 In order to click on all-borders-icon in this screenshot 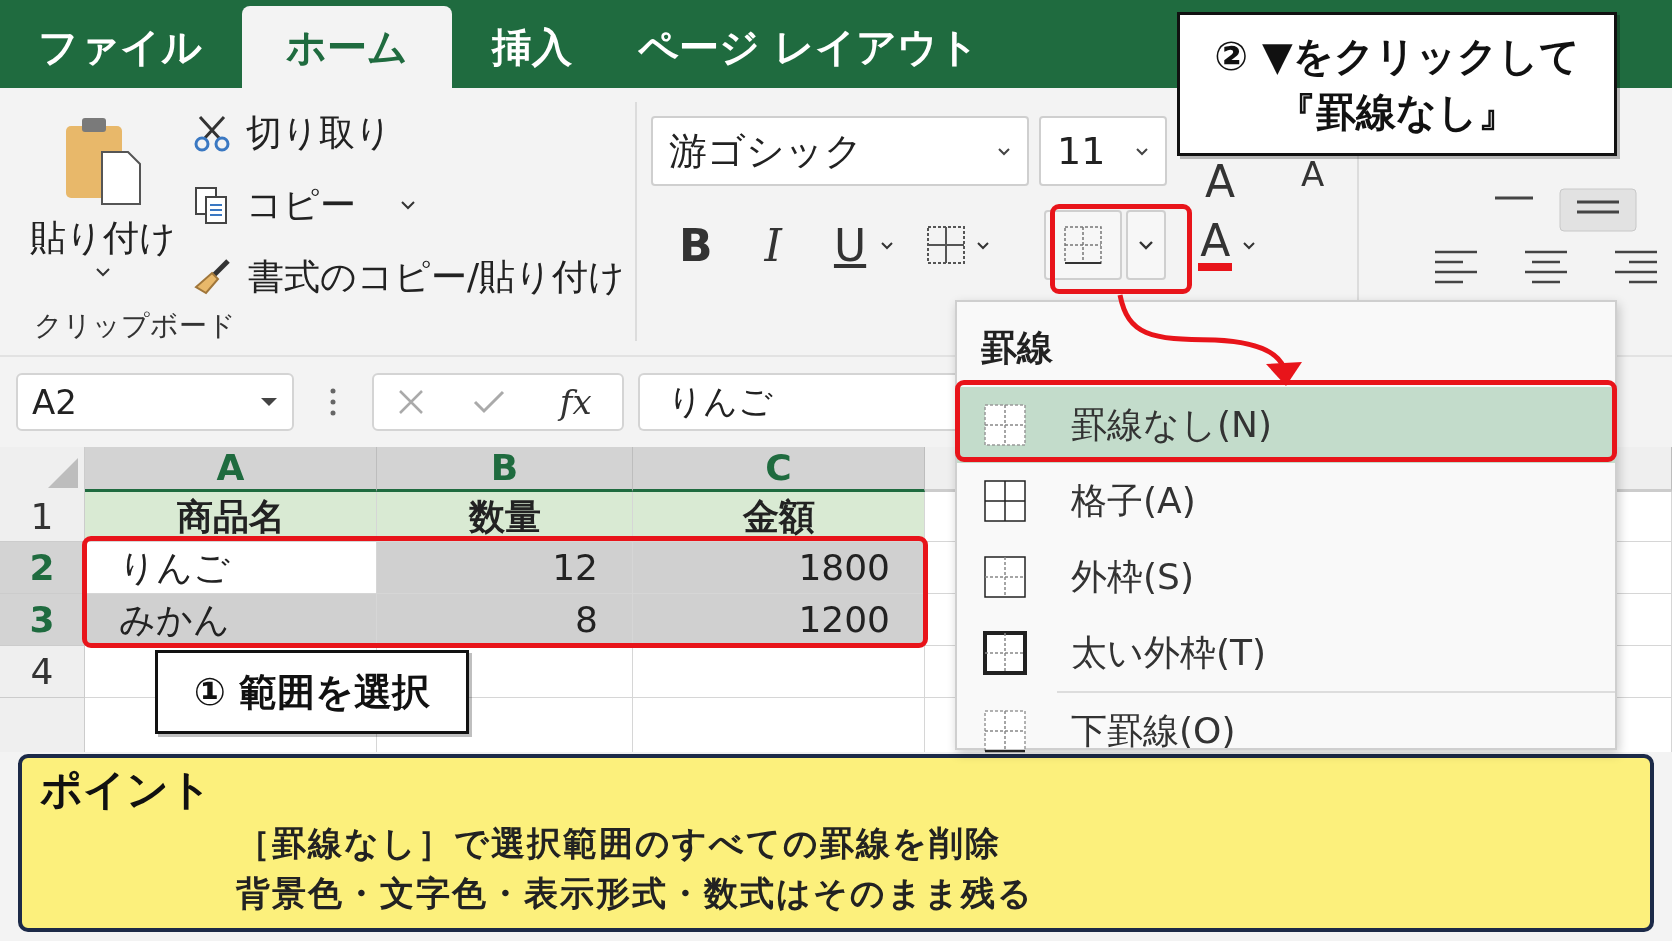, I will do `click(1005, 501)`.